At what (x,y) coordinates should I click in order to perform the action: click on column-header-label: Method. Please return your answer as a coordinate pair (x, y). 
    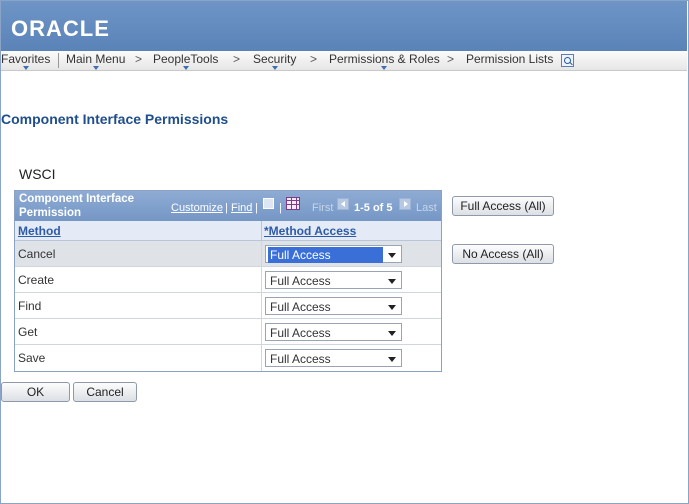
    Looking at the image, I should click on (39, 231).